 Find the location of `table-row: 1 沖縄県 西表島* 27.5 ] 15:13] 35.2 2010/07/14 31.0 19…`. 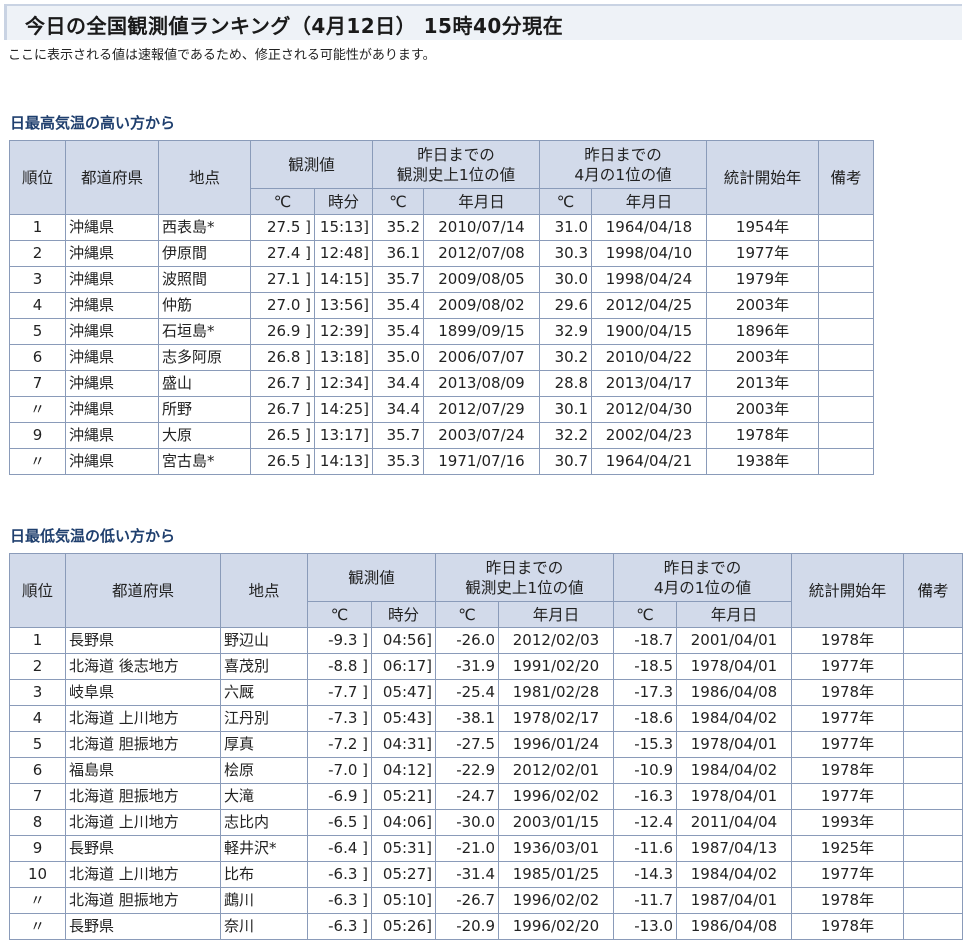

table-row: 1 沖縄県 西表島* 27.5 ] 15:13] 35.2 2010/07/14 31.0 19… is located at coordinates (441, 227).